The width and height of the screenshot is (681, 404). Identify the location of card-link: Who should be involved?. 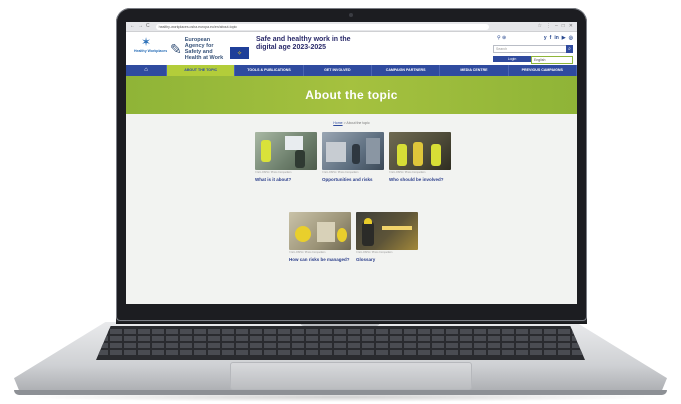
(420, 179).